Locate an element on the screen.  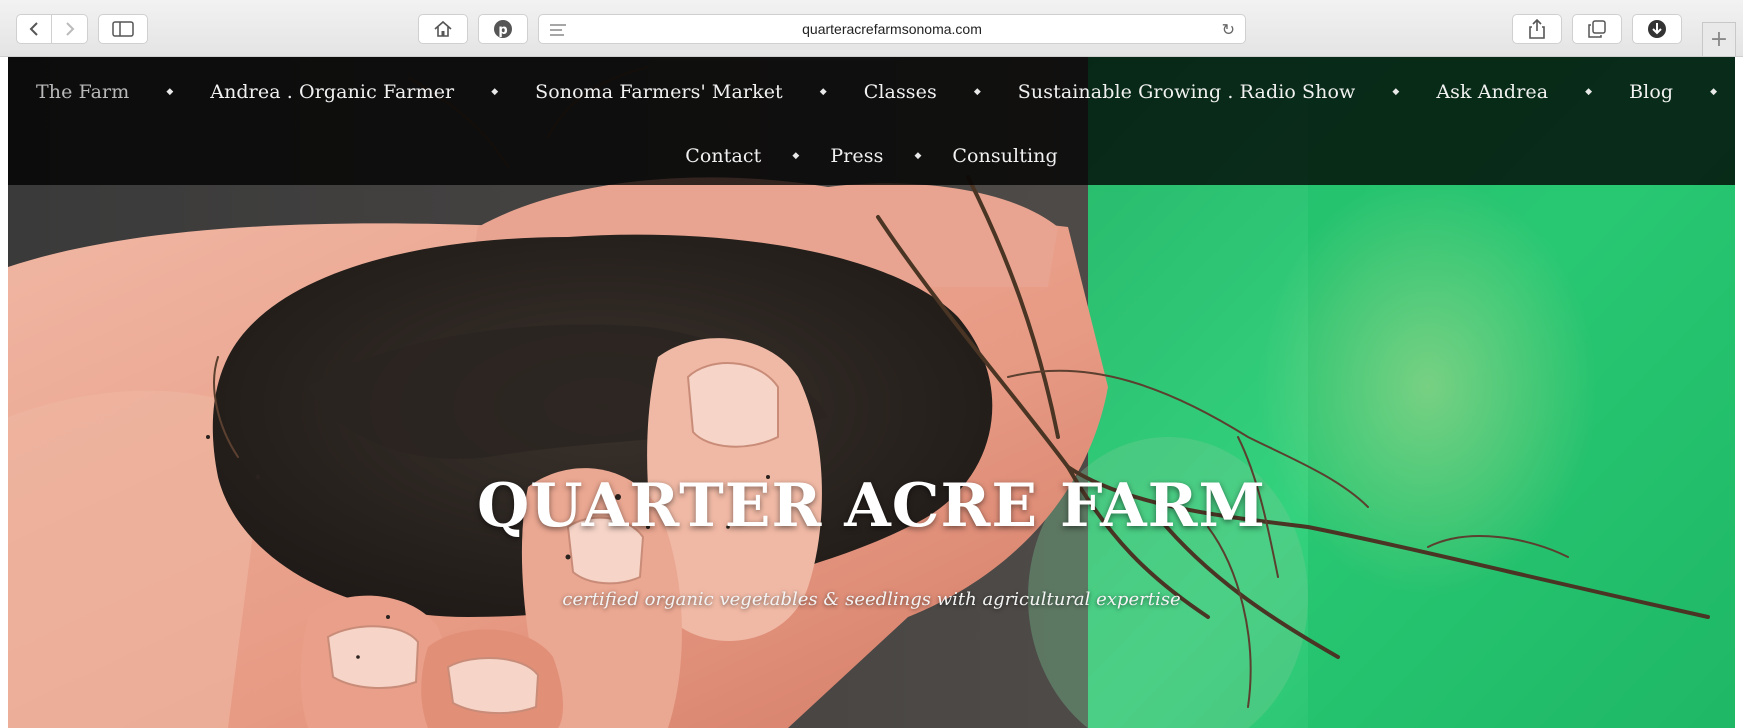
nav-link-consulting: Consulting is located at coordinates (1004, 156).